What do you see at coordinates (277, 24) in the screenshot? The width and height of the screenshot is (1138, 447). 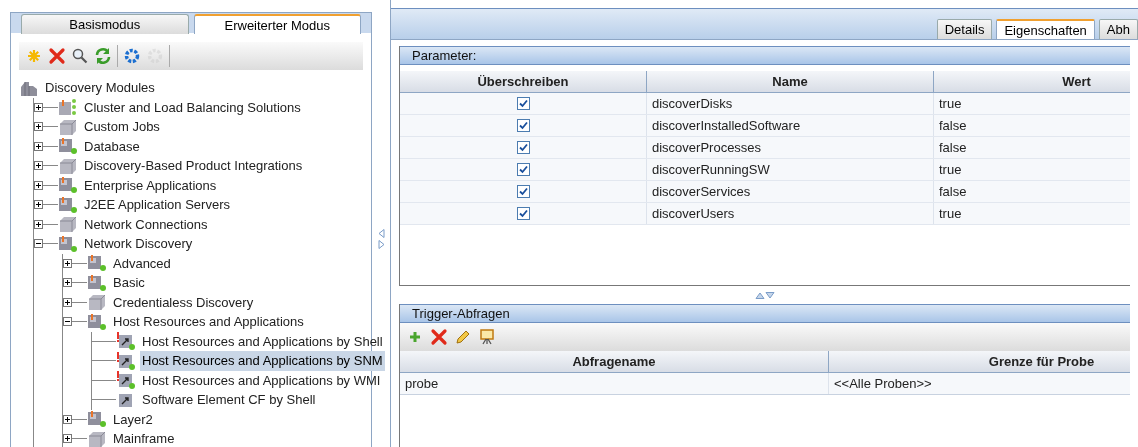 I see `mode-tab: Erweiterter Modus` at bounding box center [277, 24].